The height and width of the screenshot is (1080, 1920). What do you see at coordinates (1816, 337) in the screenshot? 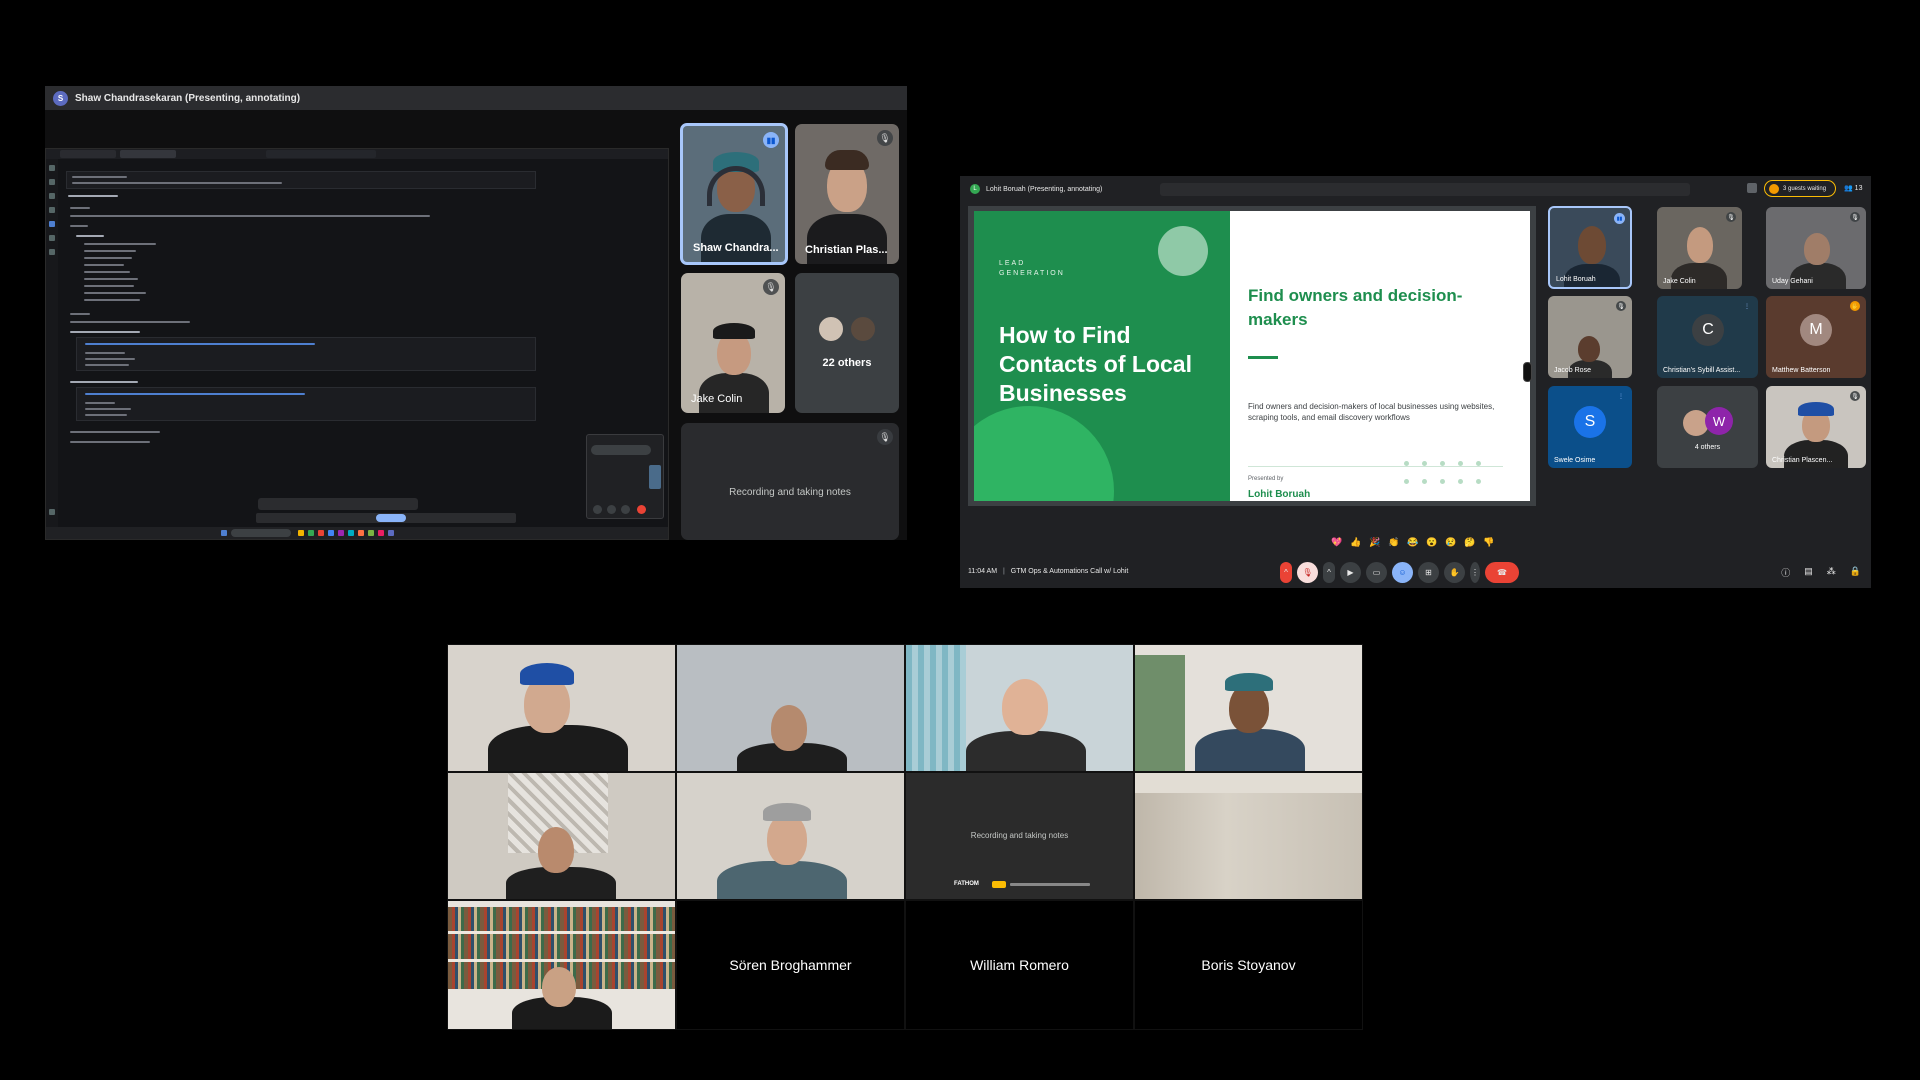
I see `participant-tile: M ✋ Matthew Batterson` at bounding box center [1816, 337].